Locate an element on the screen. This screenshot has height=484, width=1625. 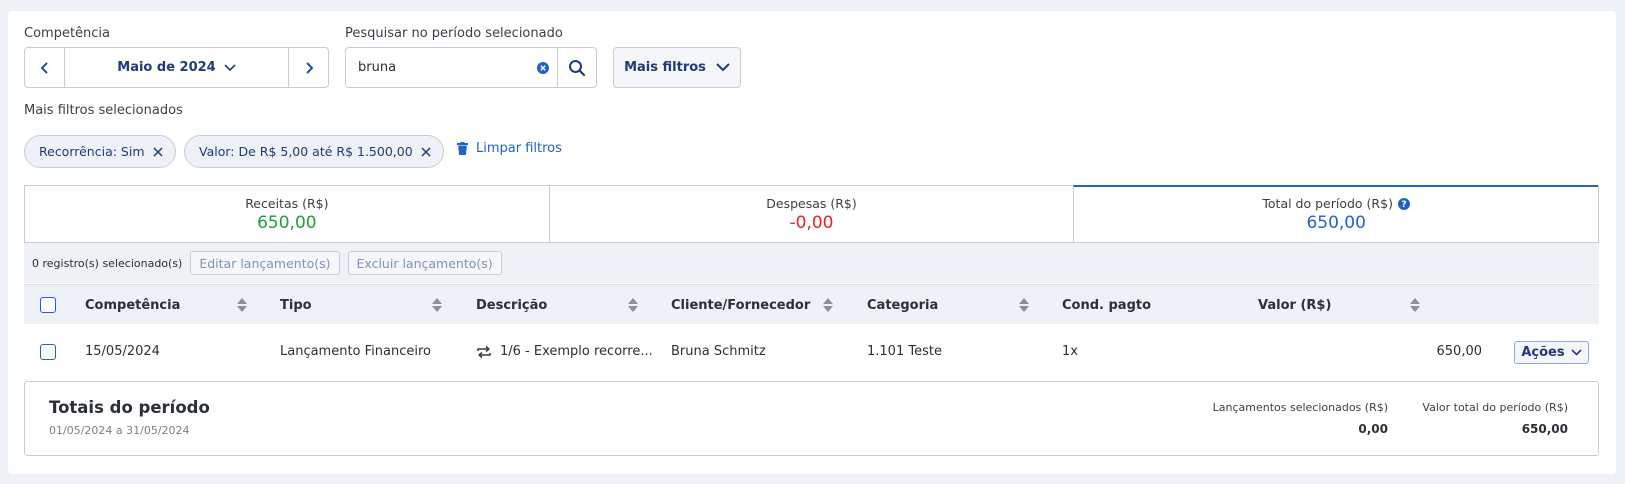
selected-entries-label: Lançamentos selecionados (R$) is located at coordinates (1300, 407).